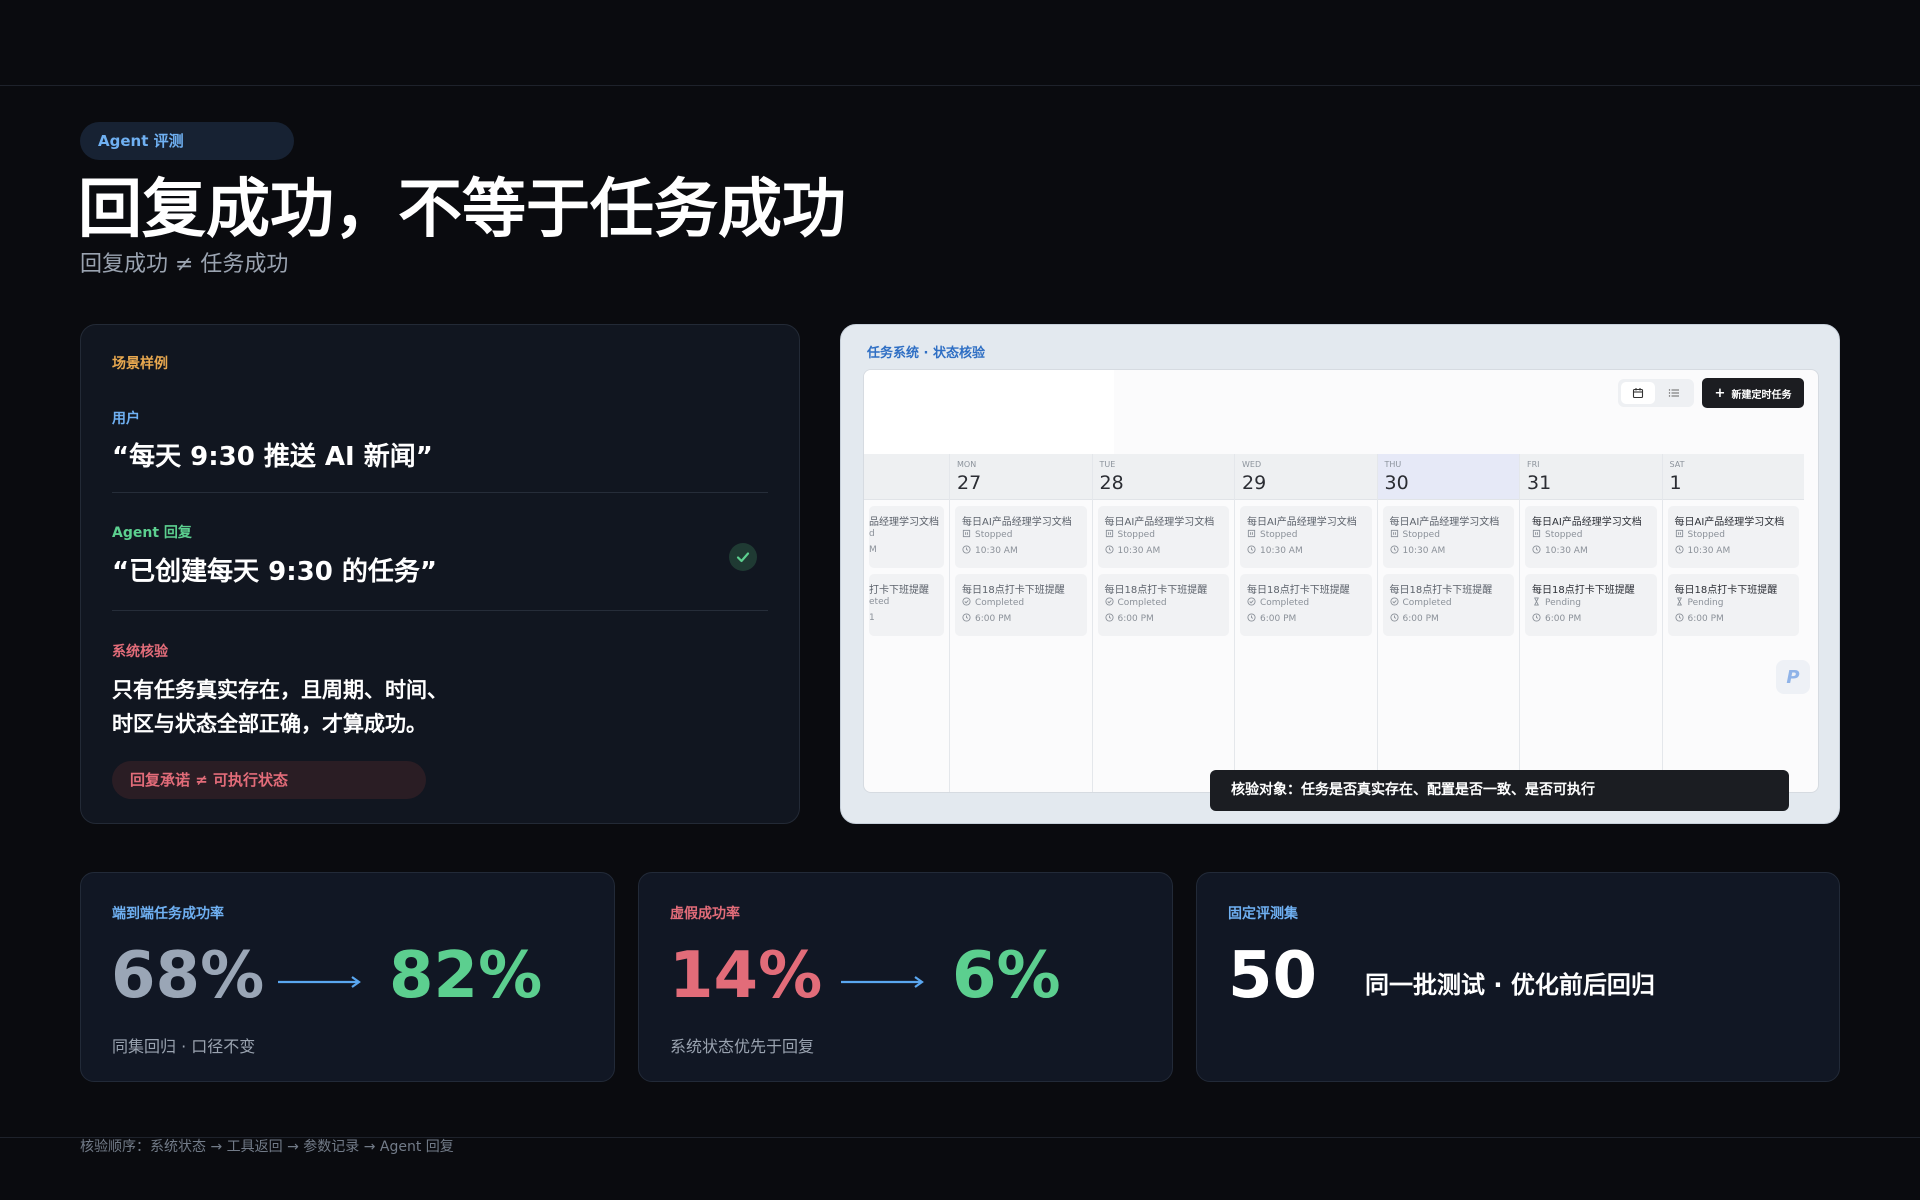 The height and width of the screenshot is (1200, 1920). I want to click on calendar-view-button, so click(1638, 393).